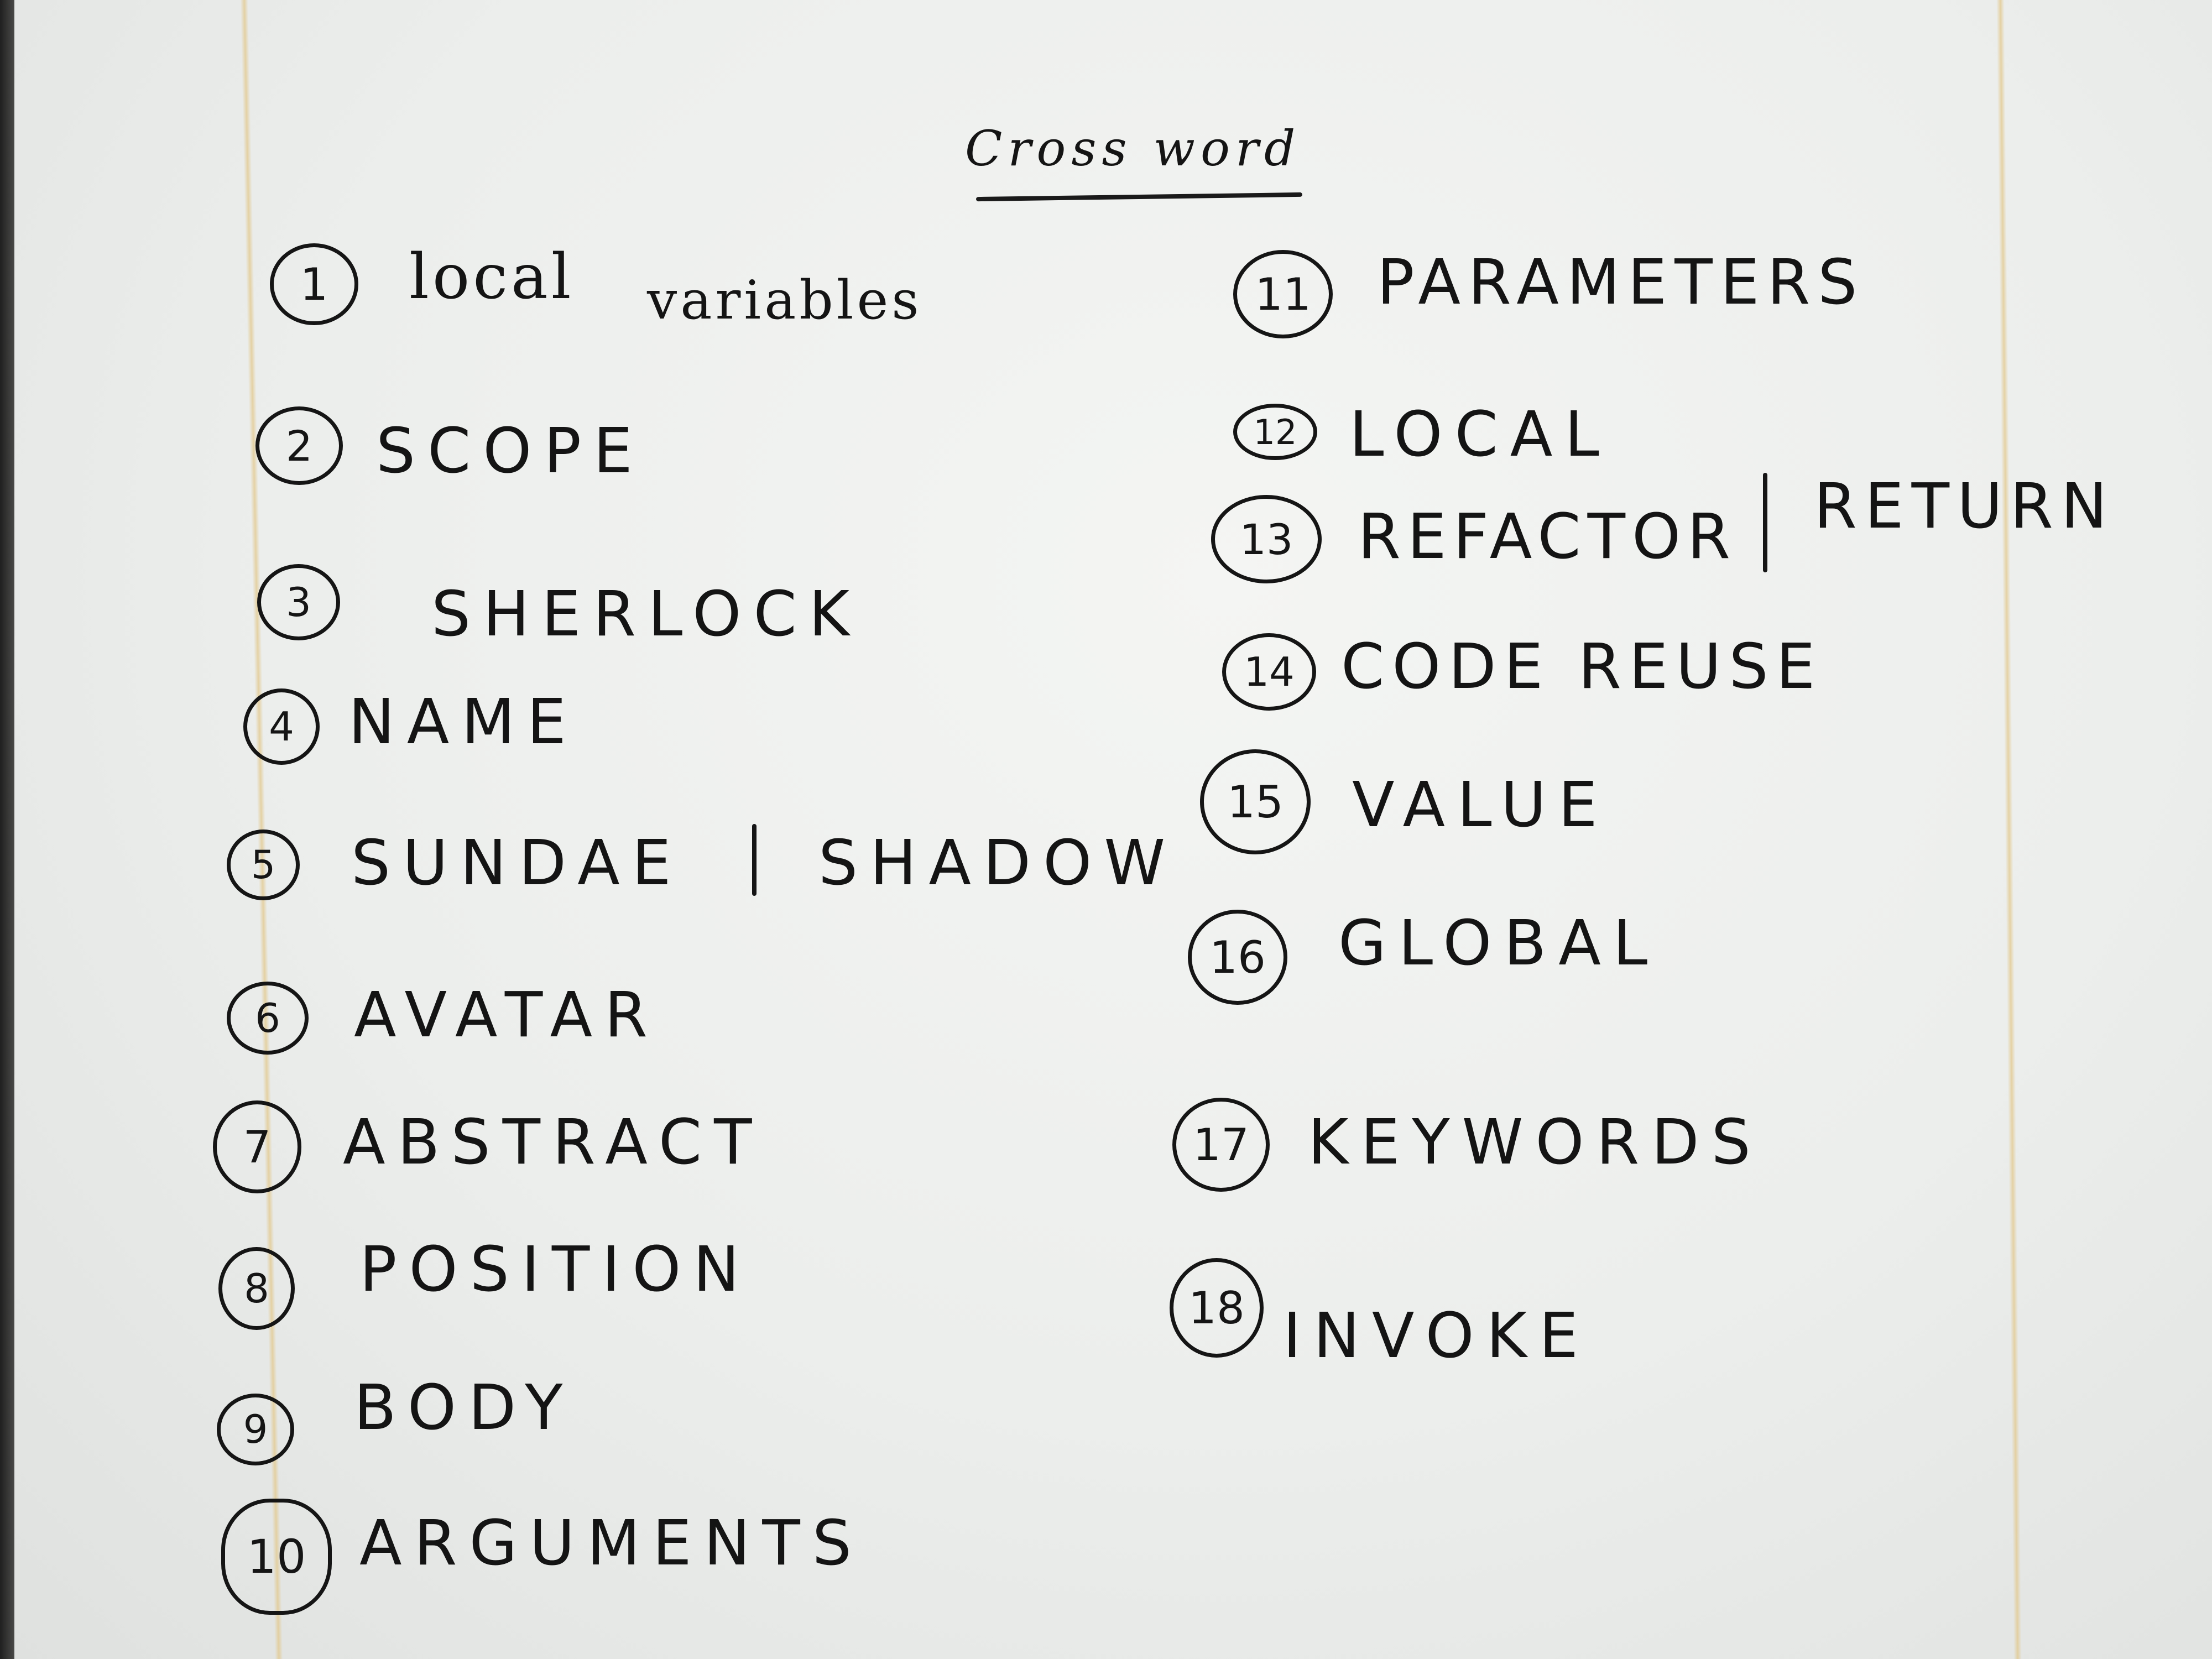 This screenshot has height=1659, width=2212. Describe the element at coordinates (465, 1408) in the screenshot. I see `answer-9: BODY` at that location.